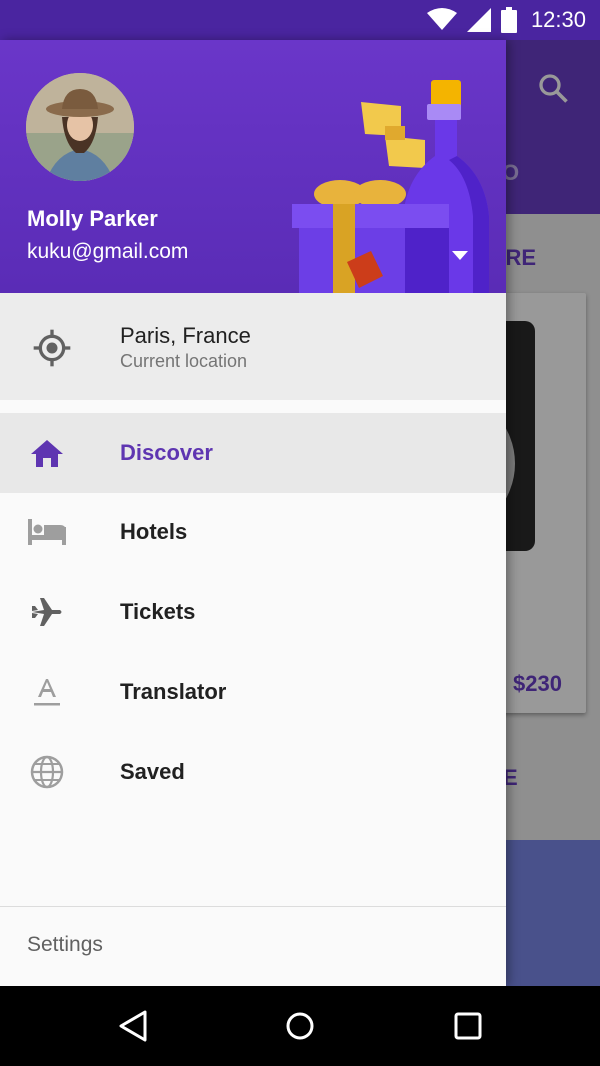 The image size is (600, 1066). I want to click on nav-item-discover: Discover, so click(253, 453).